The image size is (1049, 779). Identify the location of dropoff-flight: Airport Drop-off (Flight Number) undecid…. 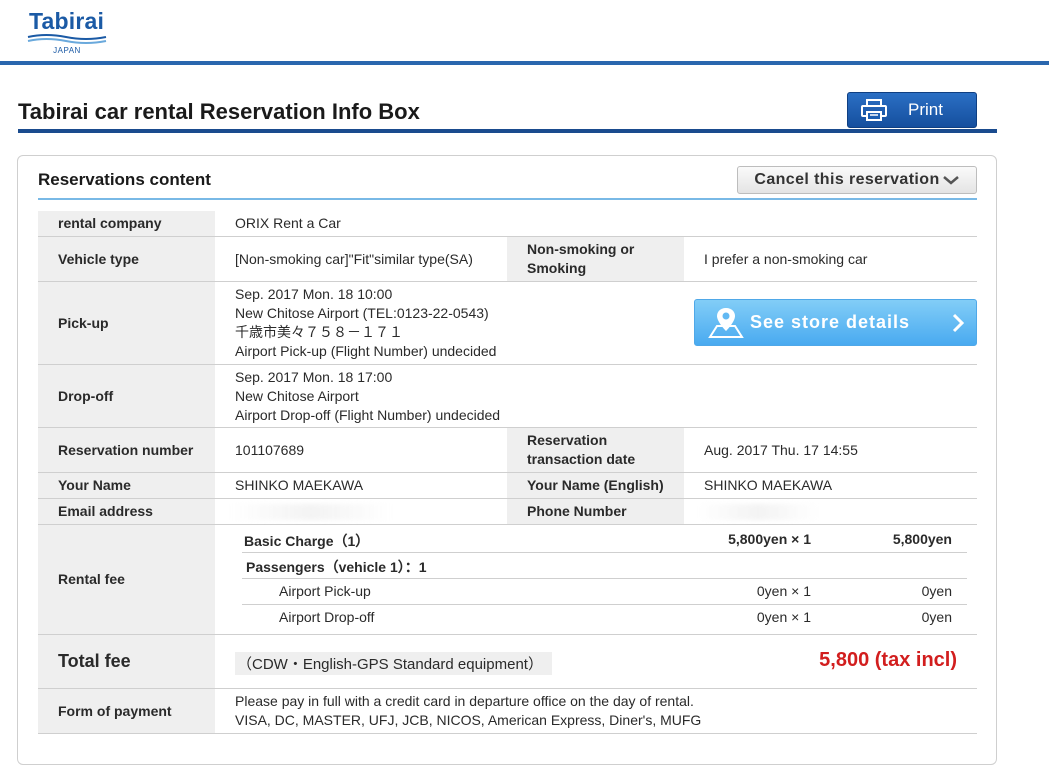
(368, 414).